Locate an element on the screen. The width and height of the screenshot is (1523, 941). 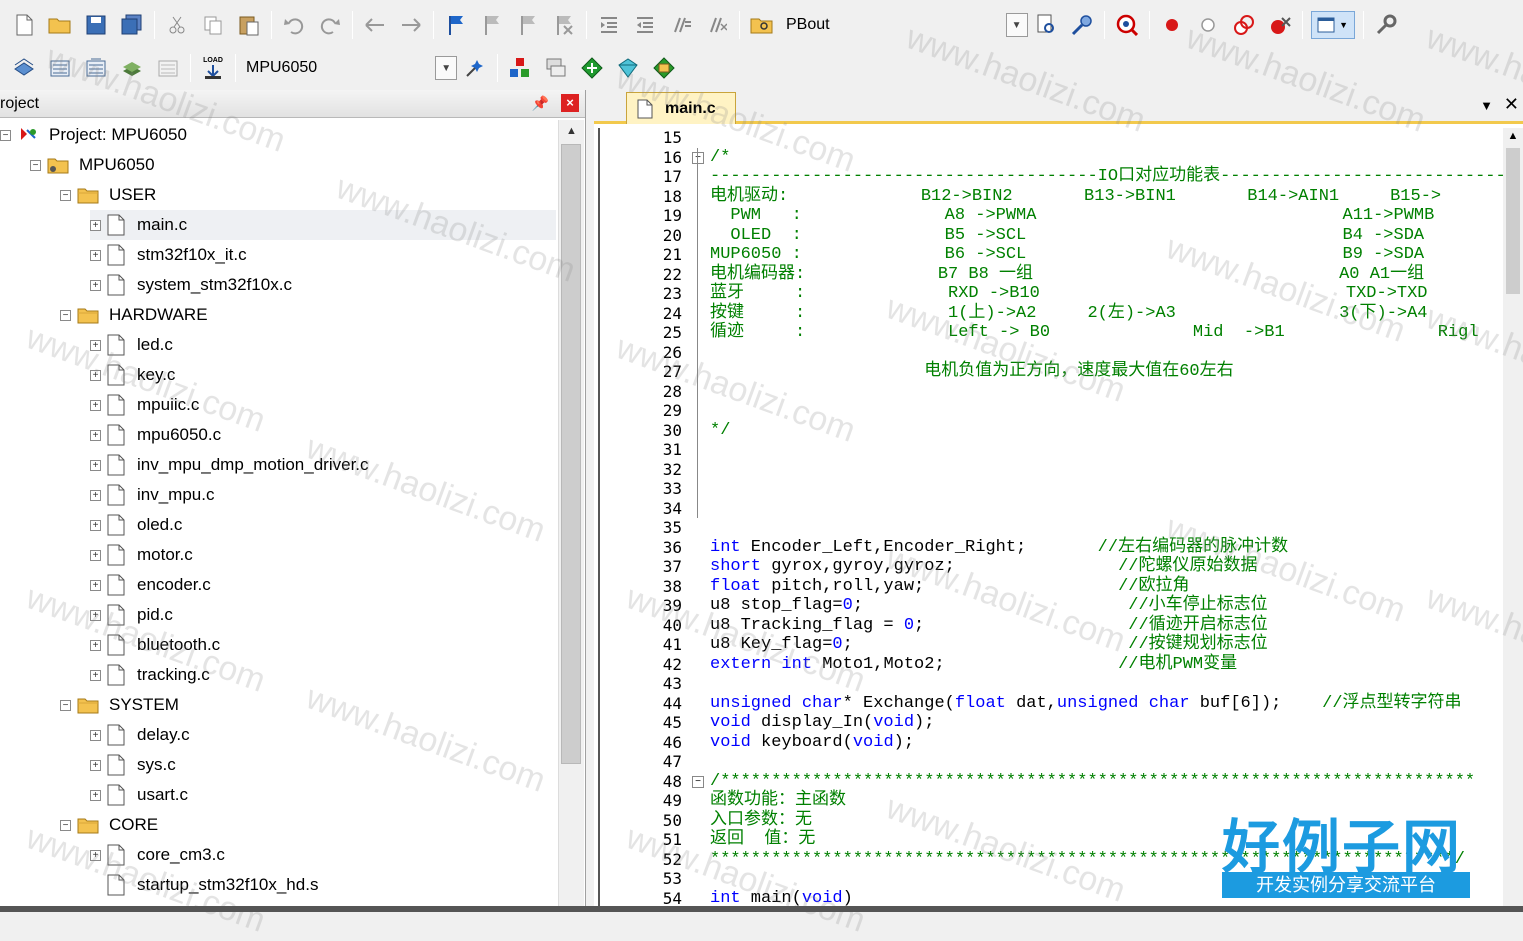
editor-scrollbar: ▲ is located at coordinates (1513, 520).